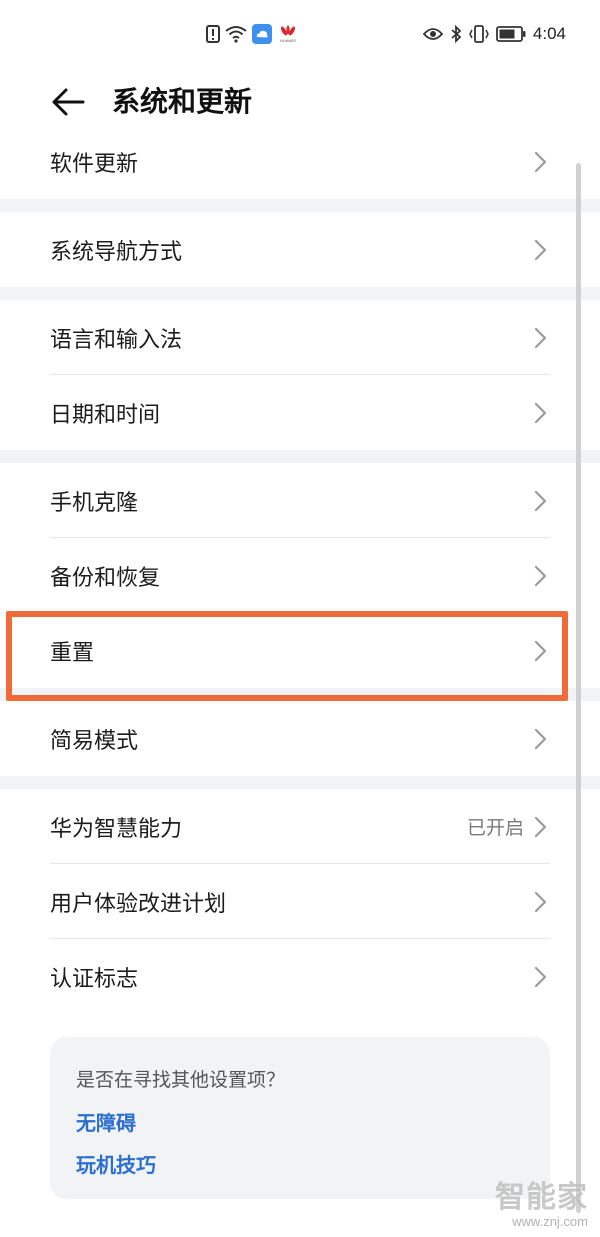  Describe the element at coordinates (494, 34) in the screenshot. I see `status-bar-right: 4:04` at that location.